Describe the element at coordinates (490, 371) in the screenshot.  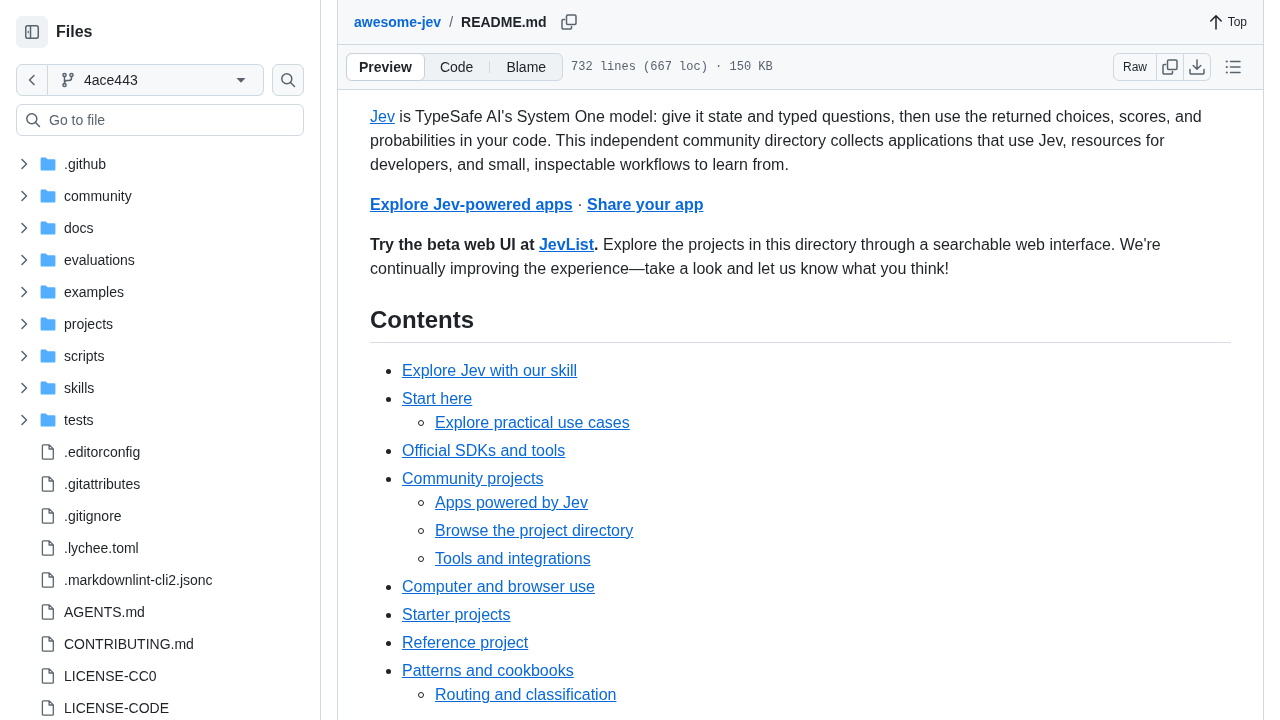
I see `toc-link: Explore Jev with our skill` at that location.